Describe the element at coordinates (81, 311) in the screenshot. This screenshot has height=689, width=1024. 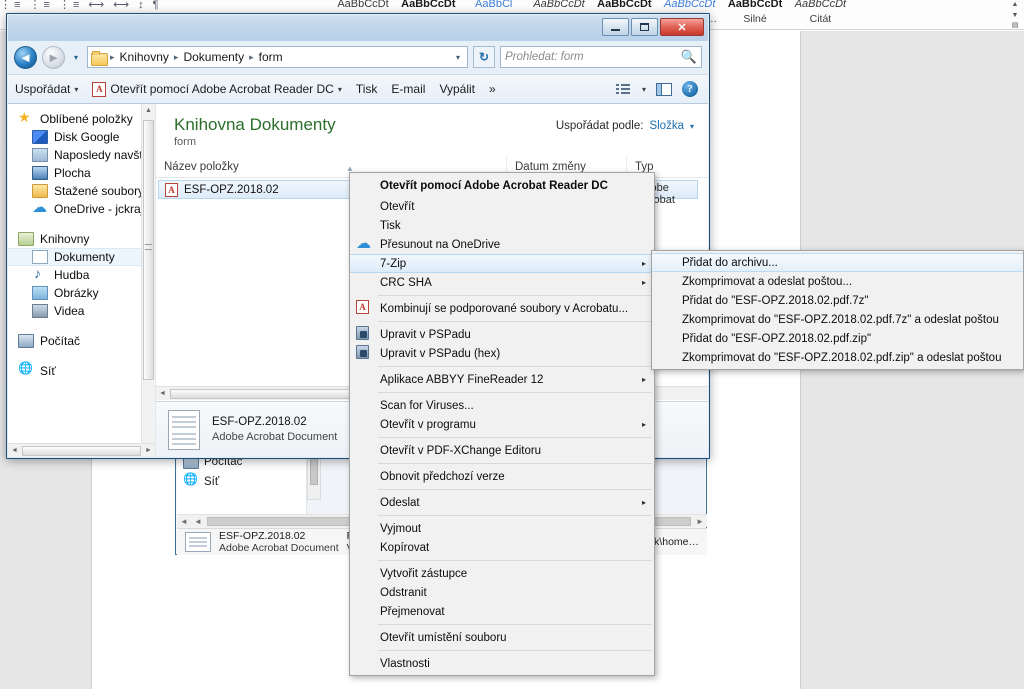
I see `sidebar-item-videa: Videa` at that location.